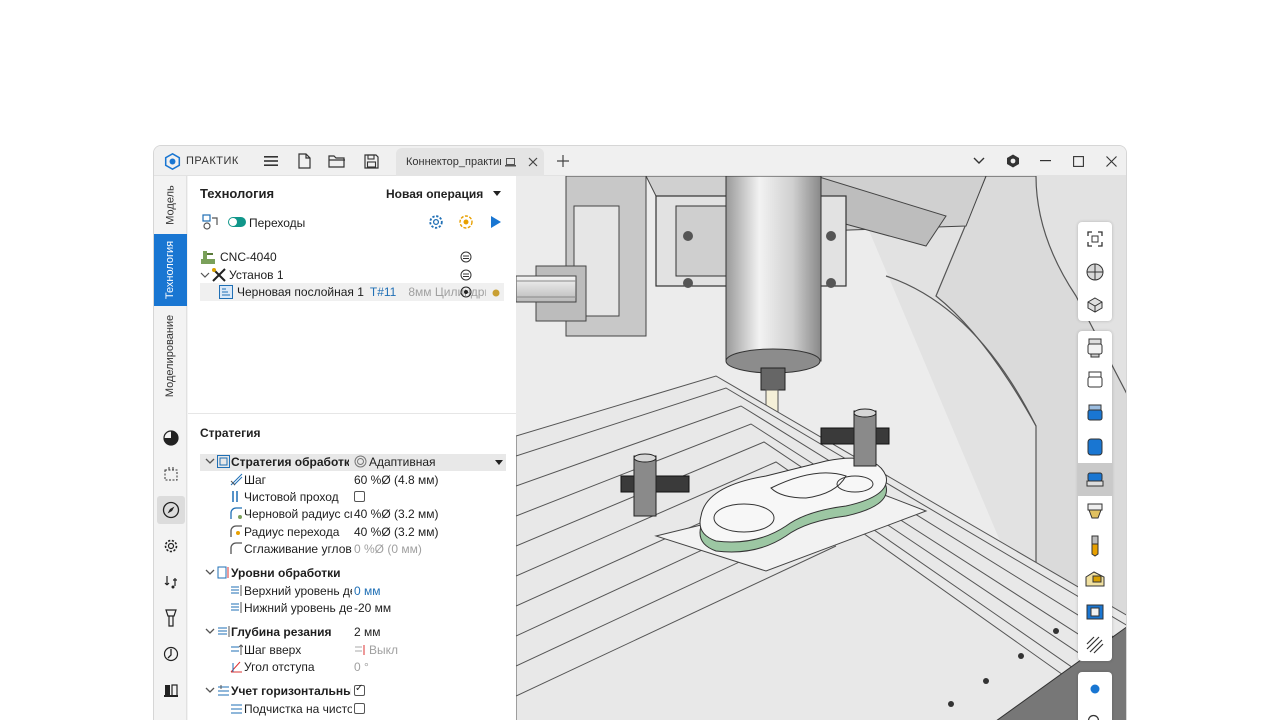 The height and width of the screenshot is (720, 1280). What do you see at coordinates (171, 582) in the screenshot?
I see `tool-path-icon` at bounding box center [171, 582].